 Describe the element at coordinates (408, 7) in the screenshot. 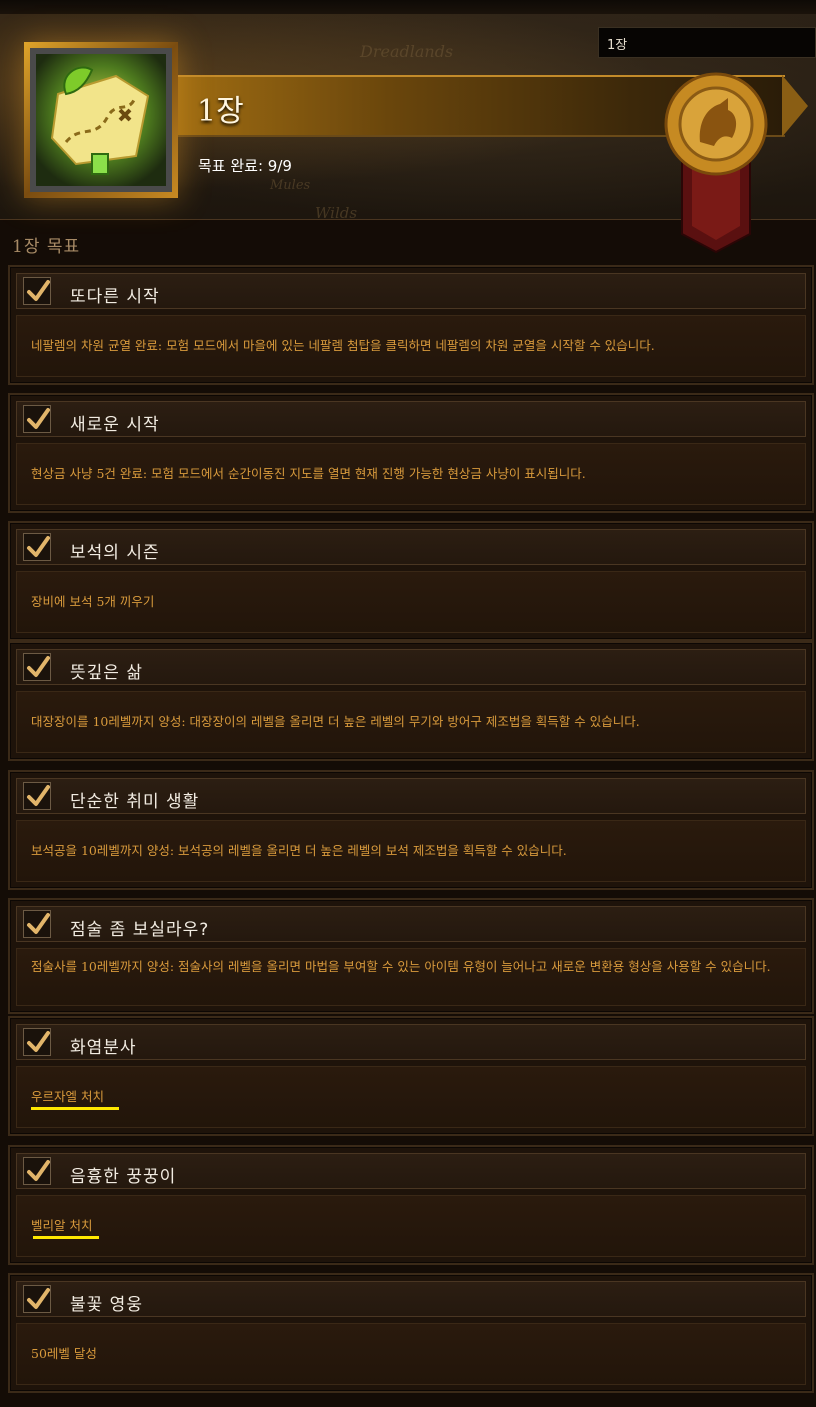

I see `top-border` at that location.